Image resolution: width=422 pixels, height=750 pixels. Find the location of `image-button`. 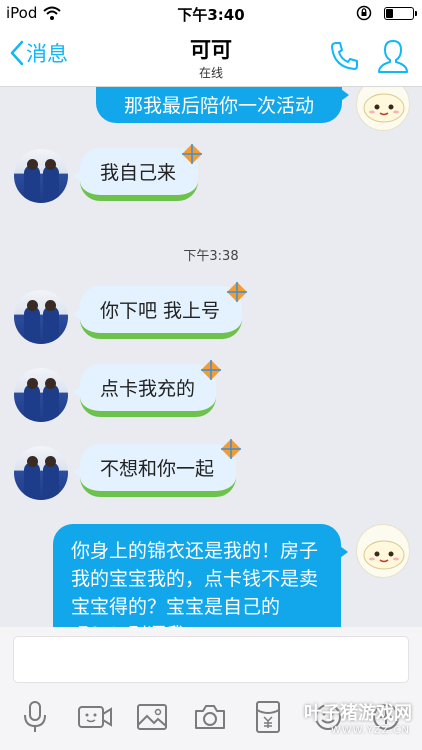

image-button is located at coordinates (152, 717).